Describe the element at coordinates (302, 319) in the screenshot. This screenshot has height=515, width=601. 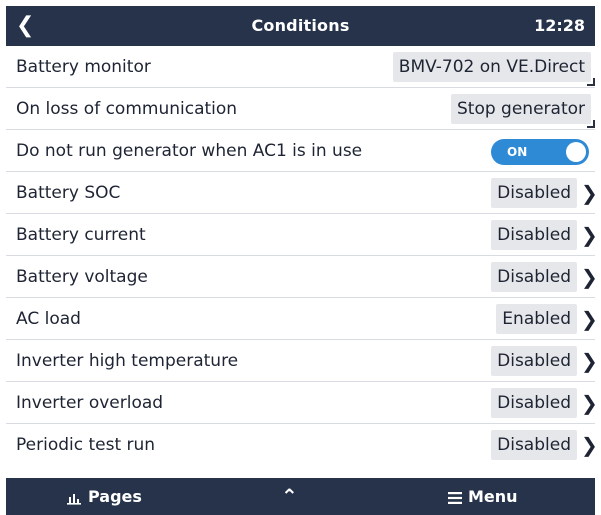
I see `row-ac-load: AC load Enabled ❯` at that location.